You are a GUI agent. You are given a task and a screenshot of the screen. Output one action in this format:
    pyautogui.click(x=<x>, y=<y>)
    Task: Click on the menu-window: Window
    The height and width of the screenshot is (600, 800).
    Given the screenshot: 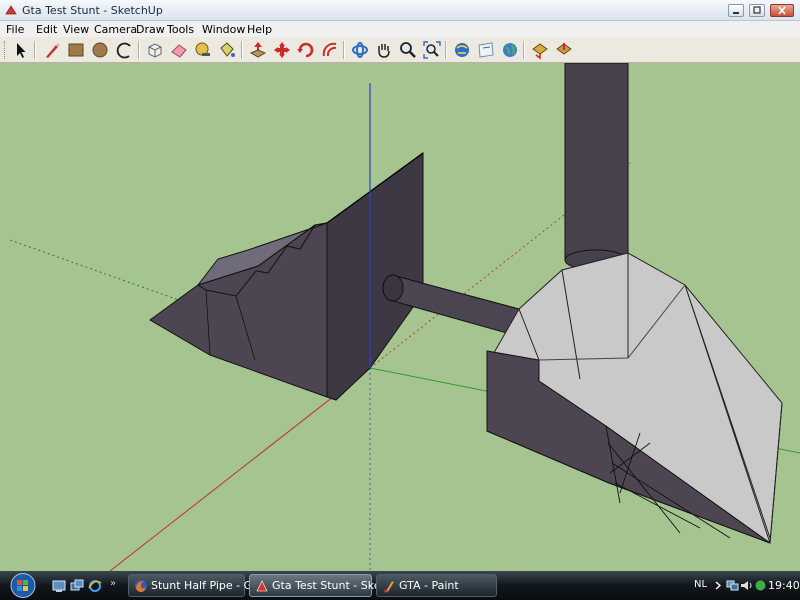 What is the action you would take?
    pyautogui.click(x=223, y=29)
    